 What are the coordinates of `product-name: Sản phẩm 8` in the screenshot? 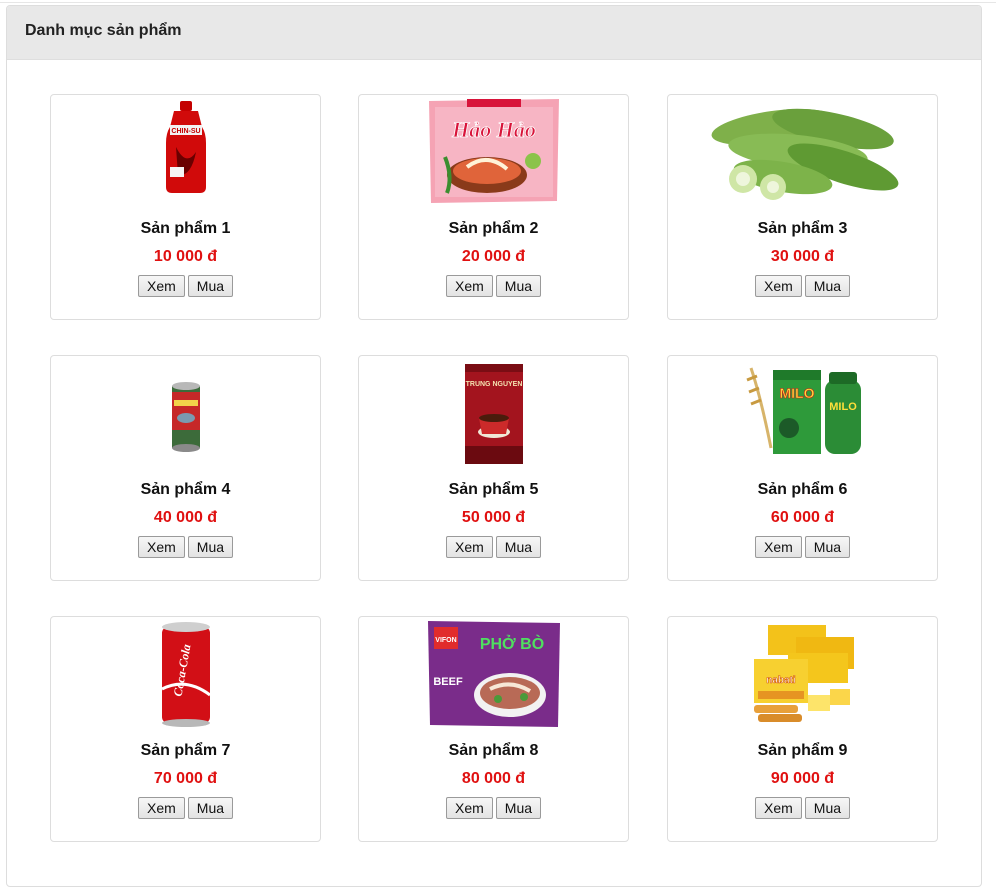 It's located at (493, 750).